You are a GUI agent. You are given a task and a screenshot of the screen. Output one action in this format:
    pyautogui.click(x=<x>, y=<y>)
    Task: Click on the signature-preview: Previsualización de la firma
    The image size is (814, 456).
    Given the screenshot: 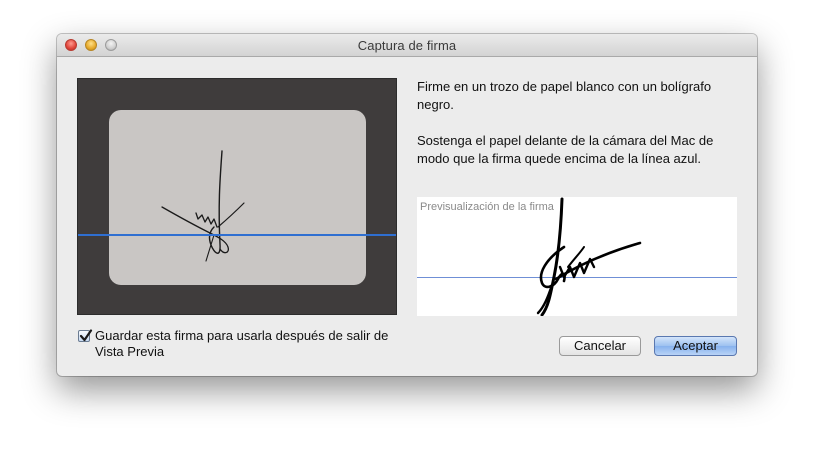 What is the action you would take?
    pyautogui.click(x=577, y=256)
    